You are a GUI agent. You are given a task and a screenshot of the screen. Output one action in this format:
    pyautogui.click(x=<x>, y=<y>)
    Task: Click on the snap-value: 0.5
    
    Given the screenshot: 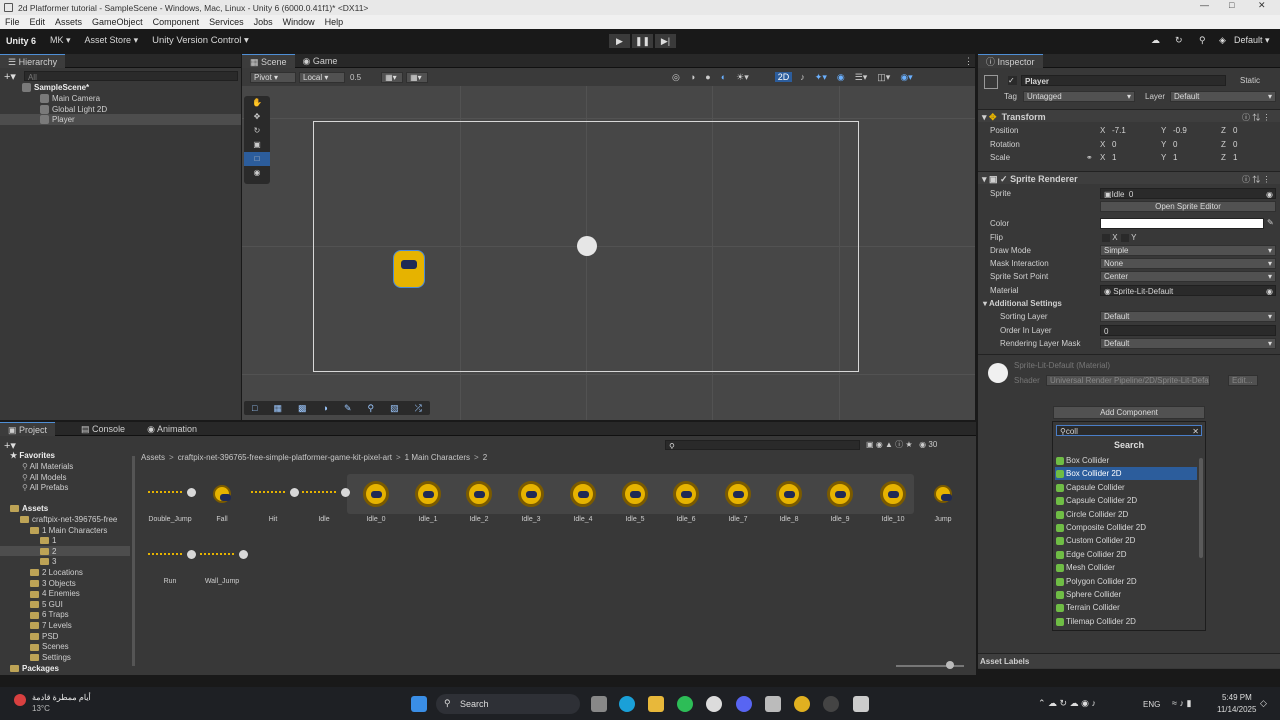 What is the action you would take?
    pyautogui.click(x=355, y=77)
    